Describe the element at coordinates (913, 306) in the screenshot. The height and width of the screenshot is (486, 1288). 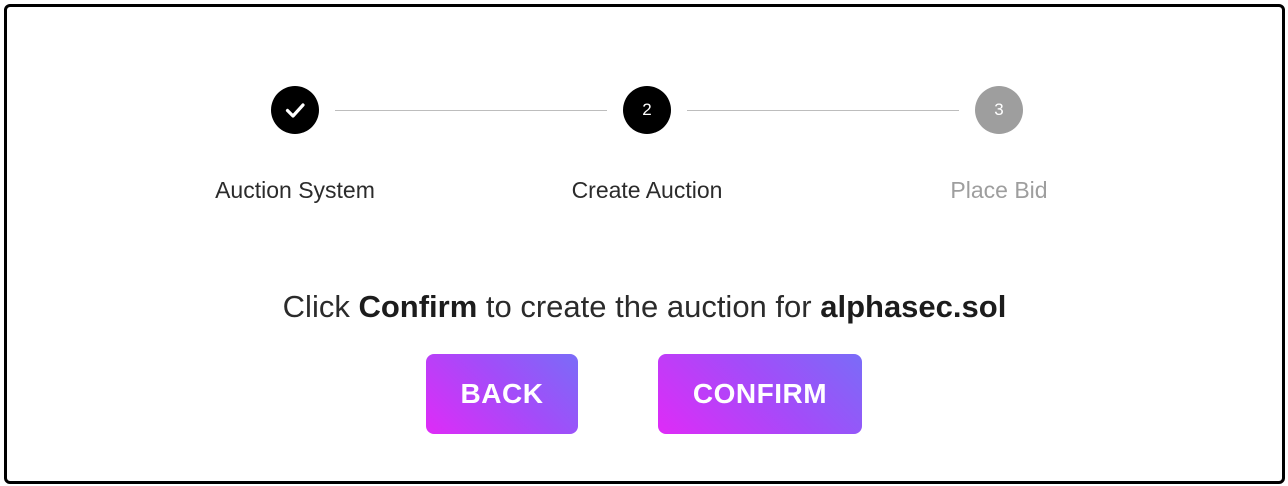
I see `message-domain-name: alphasec.sol` at that location.